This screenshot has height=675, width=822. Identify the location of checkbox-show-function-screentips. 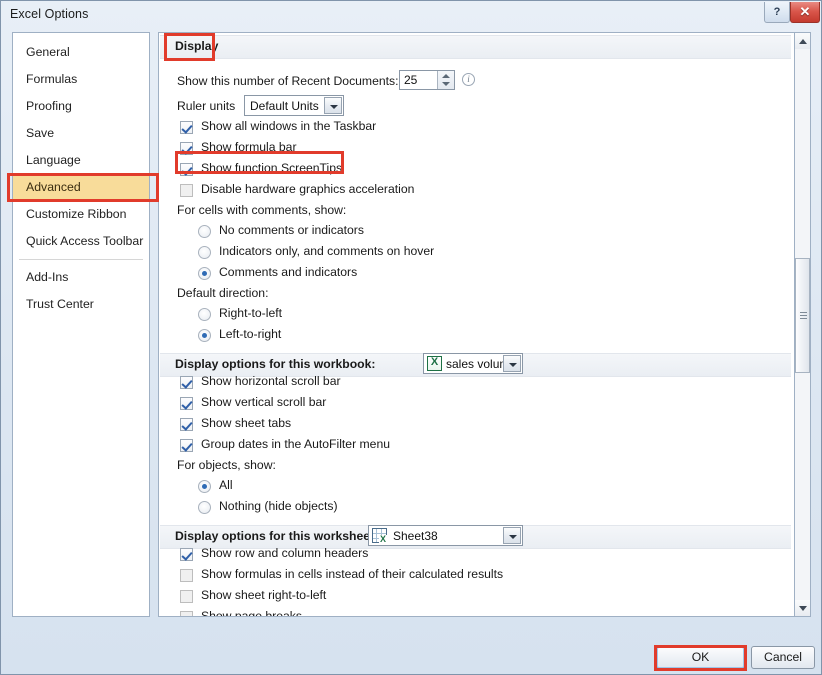
(186, 169).